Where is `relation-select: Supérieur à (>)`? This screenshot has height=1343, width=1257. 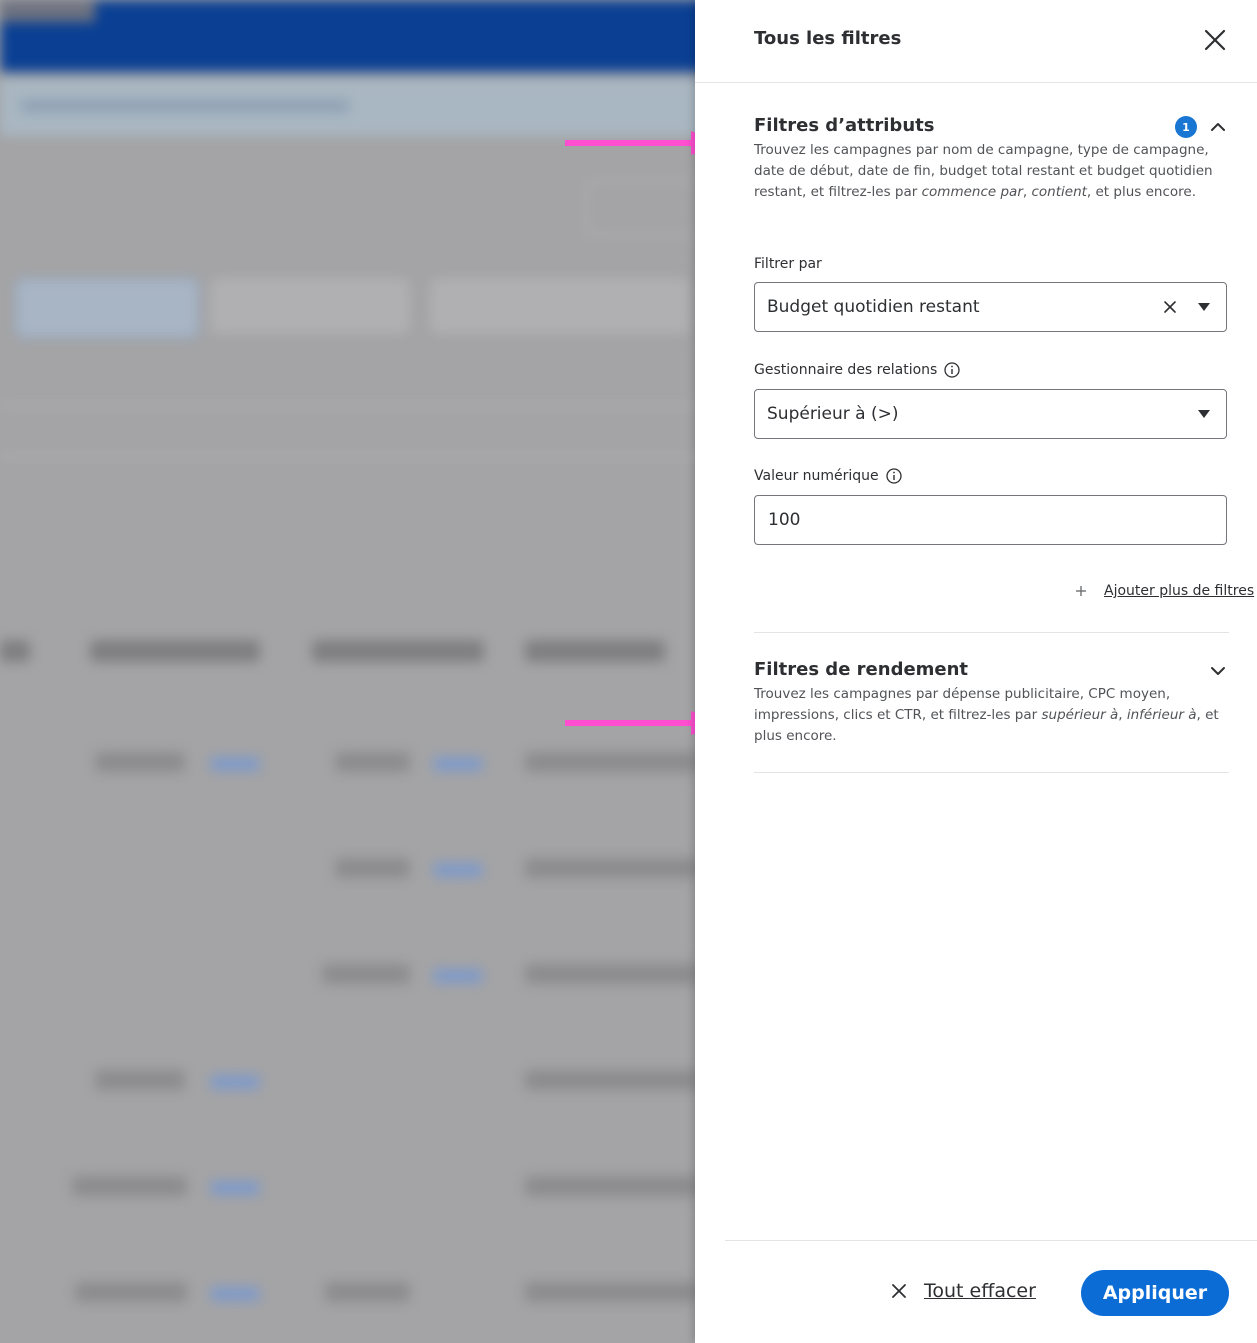
relation-select: Supérieur à (>) is located at coordinates (990, 414).